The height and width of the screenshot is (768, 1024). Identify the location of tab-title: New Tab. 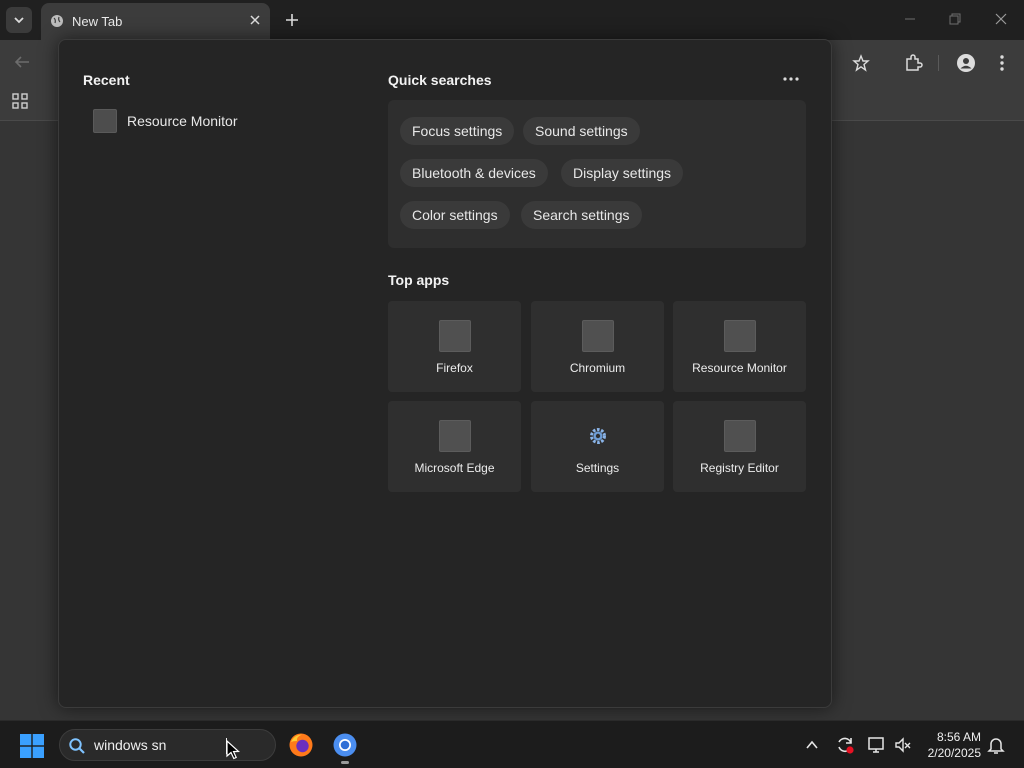
(97, 21).